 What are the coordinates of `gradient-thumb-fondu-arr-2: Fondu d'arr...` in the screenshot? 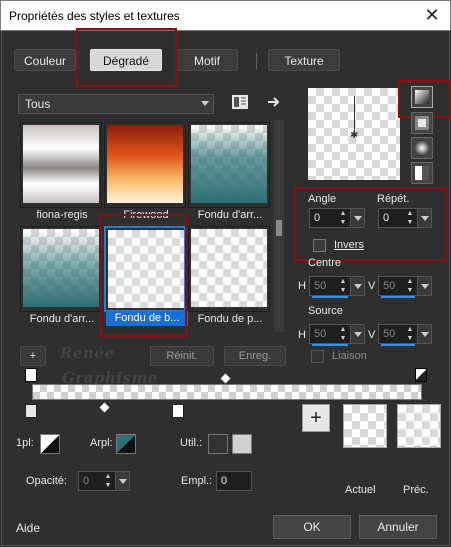 It's located at (61, 275).